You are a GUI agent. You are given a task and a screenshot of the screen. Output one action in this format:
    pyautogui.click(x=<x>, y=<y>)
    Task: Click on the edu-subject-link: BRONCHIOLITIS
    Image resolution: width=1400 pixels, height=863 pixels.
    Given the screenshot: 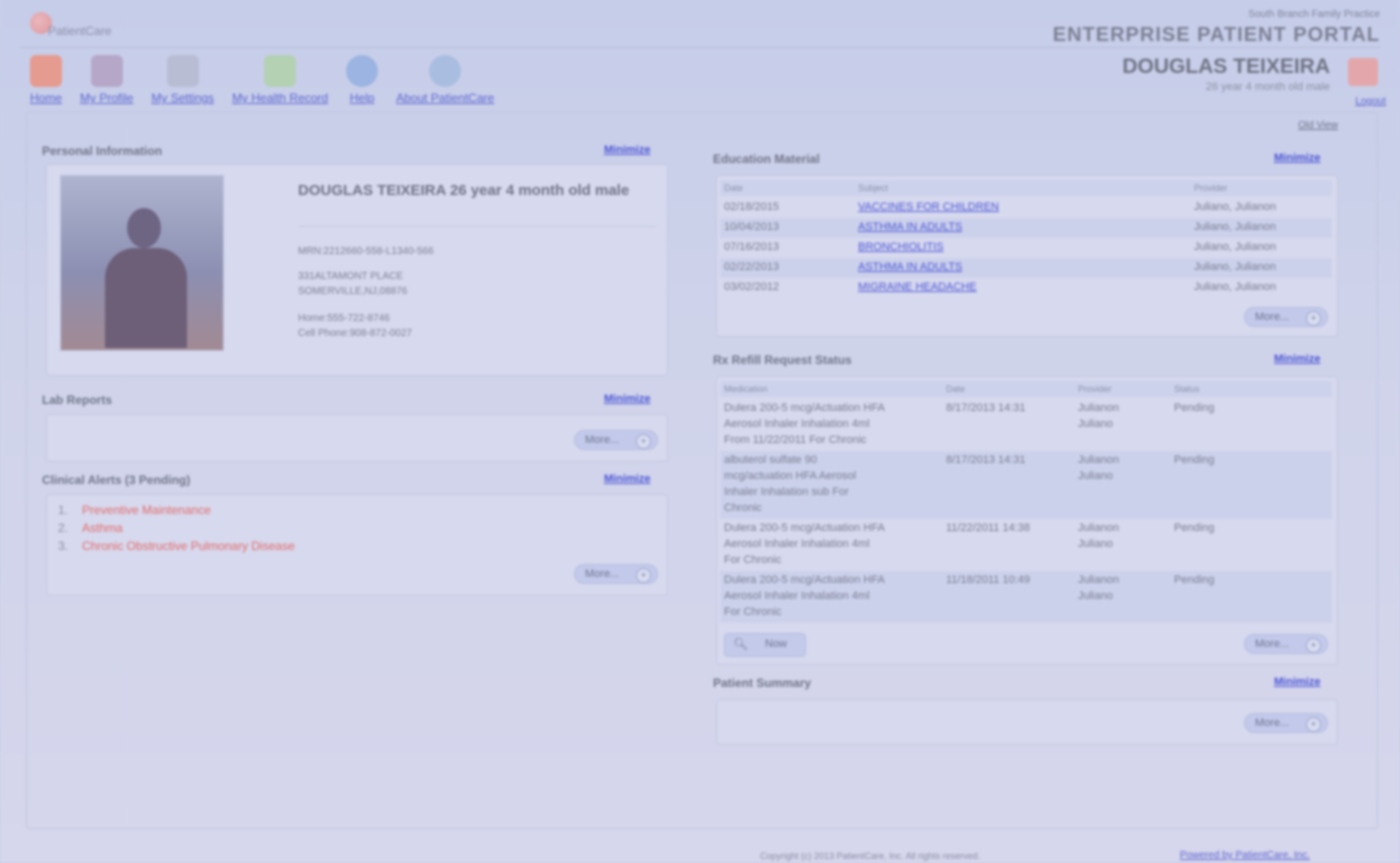 What is the action you would take?
    pyautogui.click(x=901, y=247)
    